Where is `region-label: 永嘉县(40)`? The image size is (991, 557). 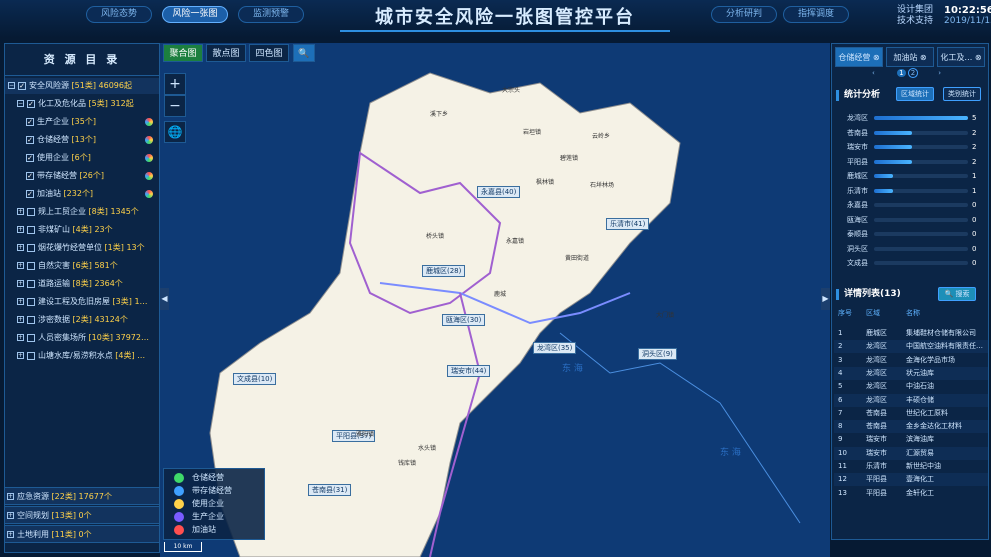 region-label: 永嘉县(40) is located at coordinates (499, 192).